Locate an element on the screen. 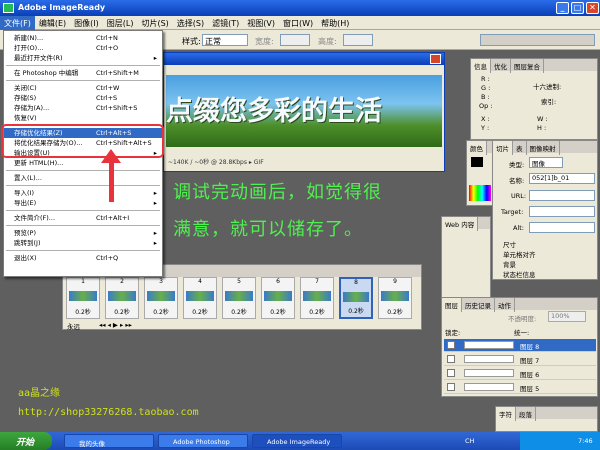 This screenshot has height=450, width=600. menu-view: 视图(V) is located at coordinates (261, 23).